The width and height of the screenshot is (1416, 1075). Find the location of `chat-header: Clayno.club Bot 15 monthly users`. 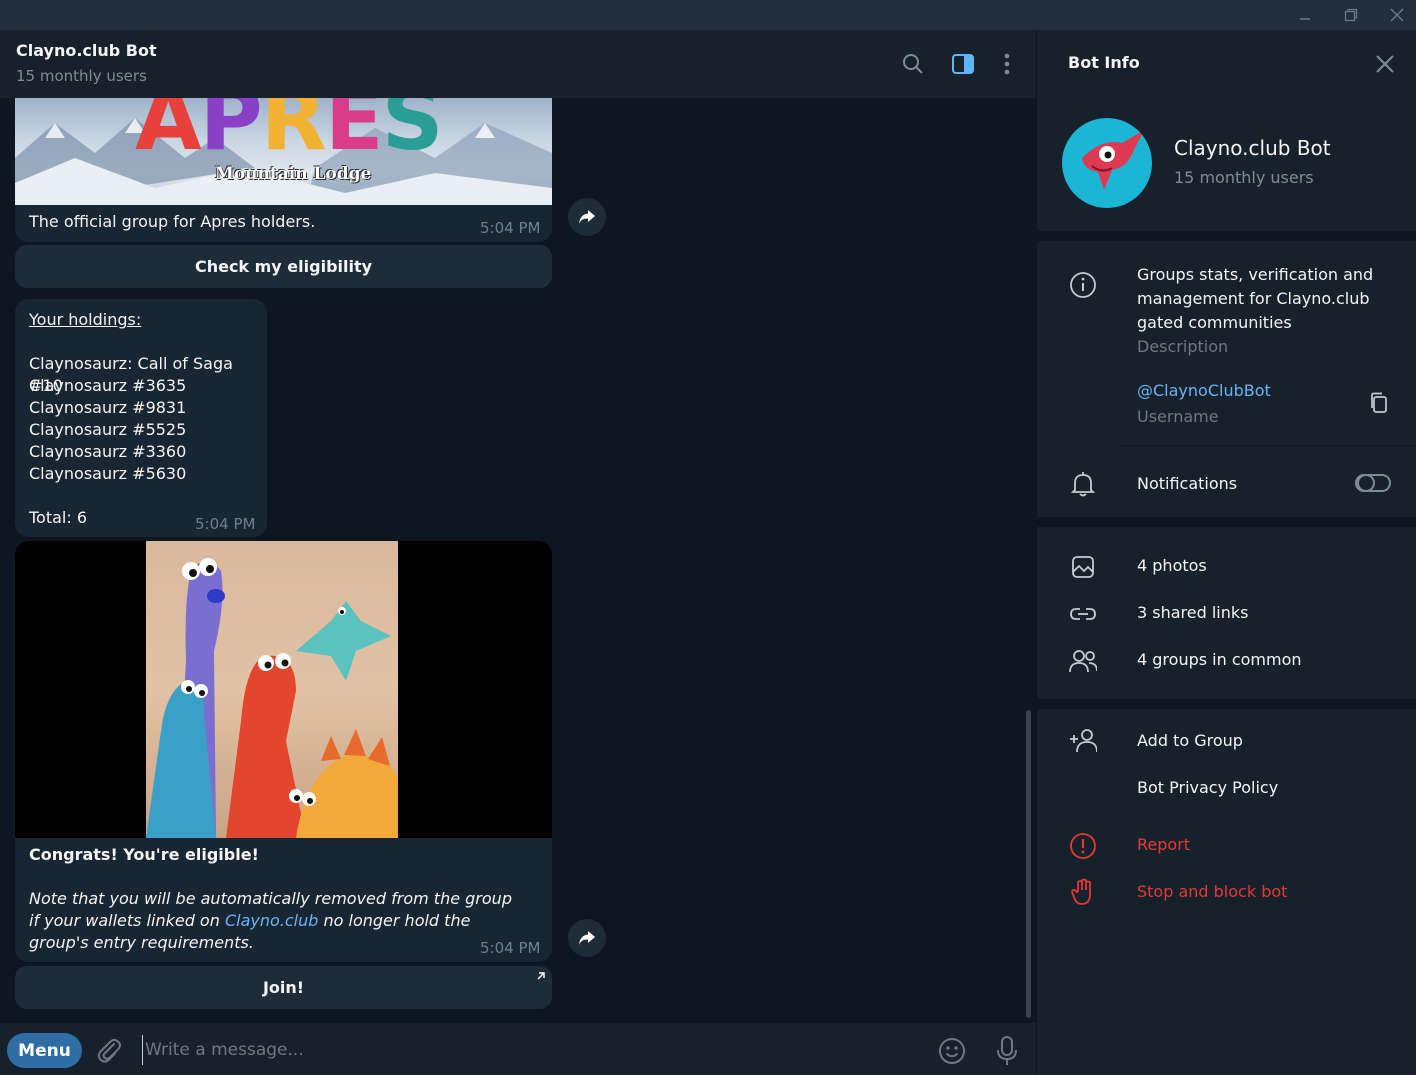

chat-header: Clayno.club Bot 15 monthly users is located at coordinates (518, 64).